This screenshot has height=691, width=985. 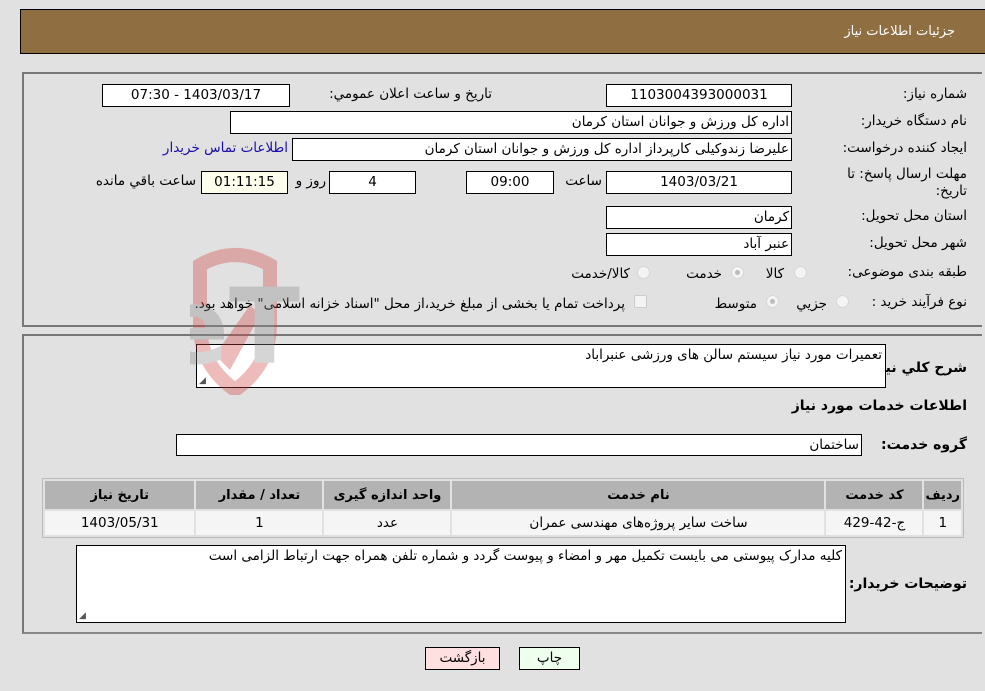 What do you see at coordinates (310, 181) in the screenshot?
I see `days-label: روز و` at bounding box center [310, 181].